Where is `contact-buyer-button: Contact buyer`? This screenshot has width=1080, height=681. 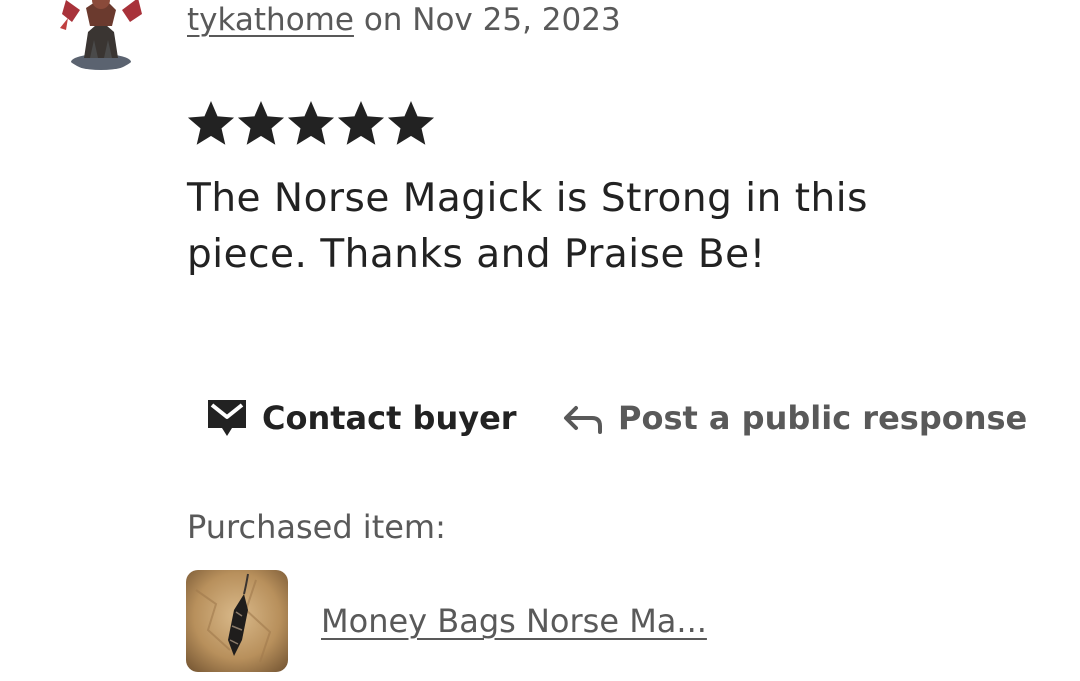 contact-buyer-button: Contact buyer is located at coordinates (361, 418).